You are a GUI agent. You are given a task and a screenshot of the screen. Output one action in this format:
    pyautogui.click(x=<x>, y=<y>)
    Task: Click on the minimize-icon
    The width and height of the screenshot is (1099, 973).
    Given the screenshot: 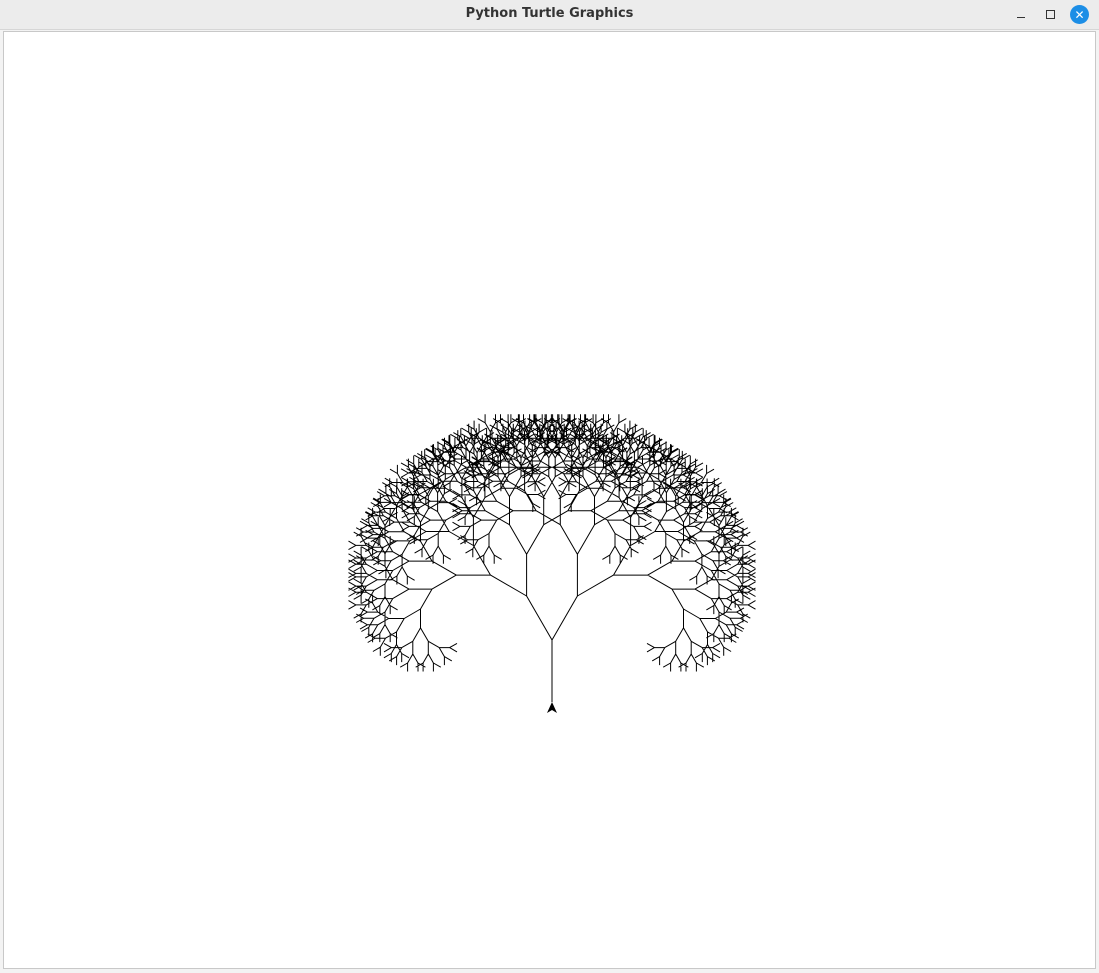 What is the action you would take?
    pyautogui.click(x=1020, y=17)
    